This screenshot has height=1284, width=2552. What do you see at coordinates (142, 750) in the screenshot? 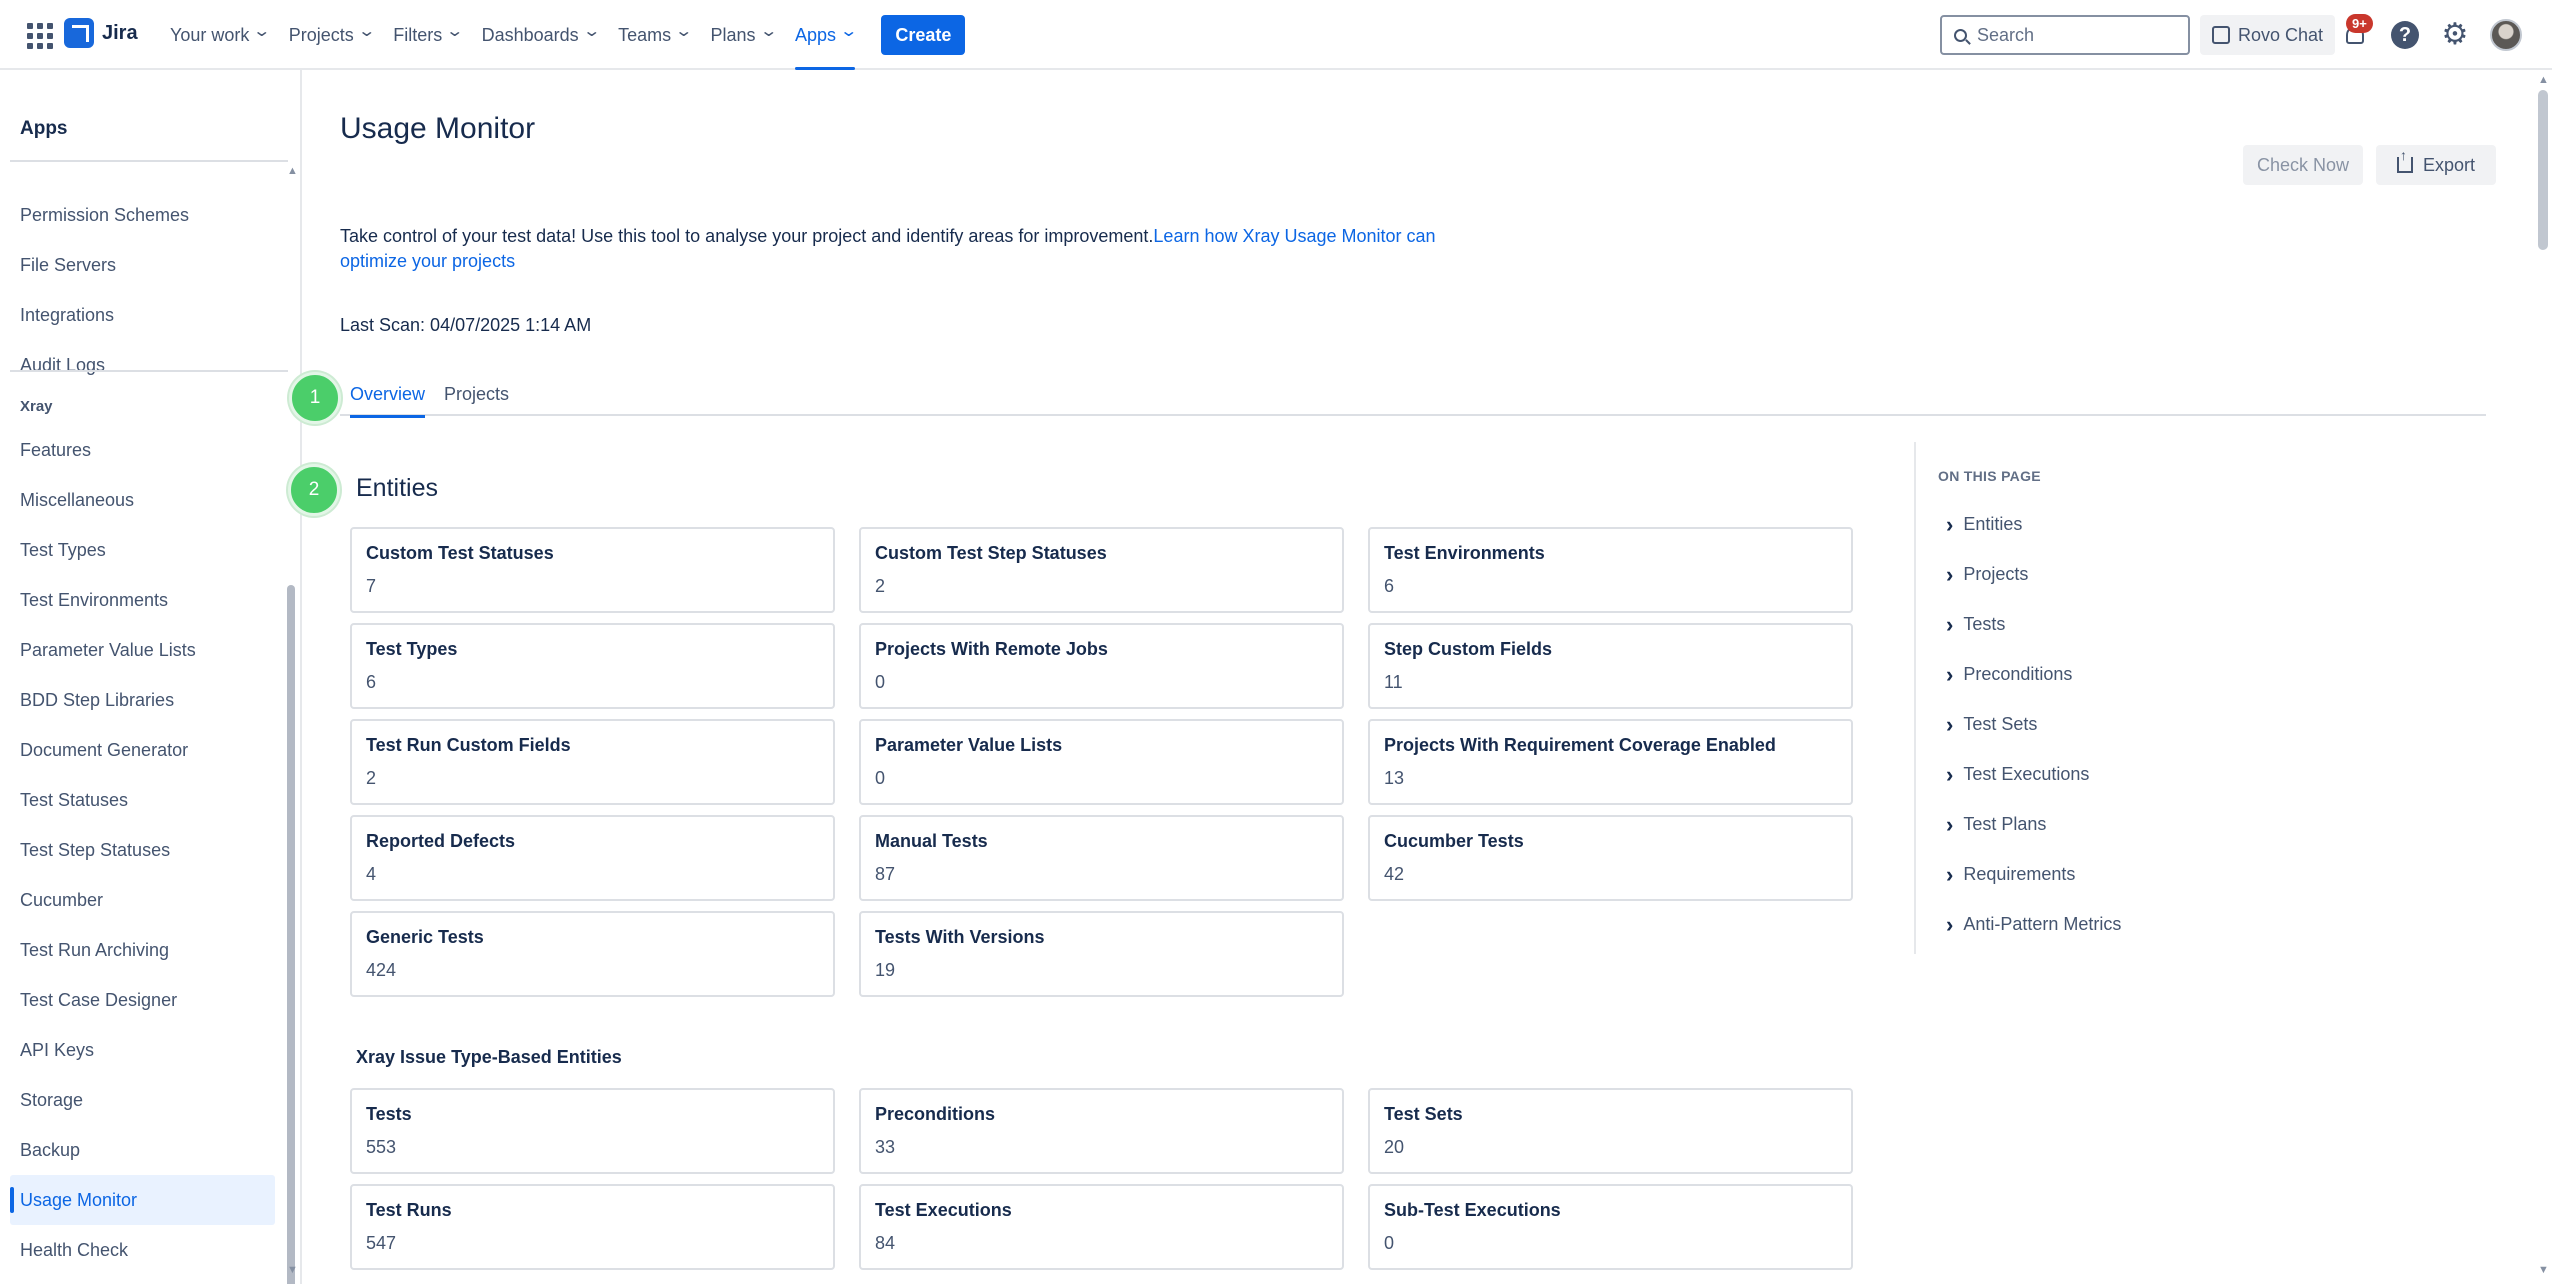
I see `sidebar-item-document-generator: Document Generator` at bounding box center [142, 750].